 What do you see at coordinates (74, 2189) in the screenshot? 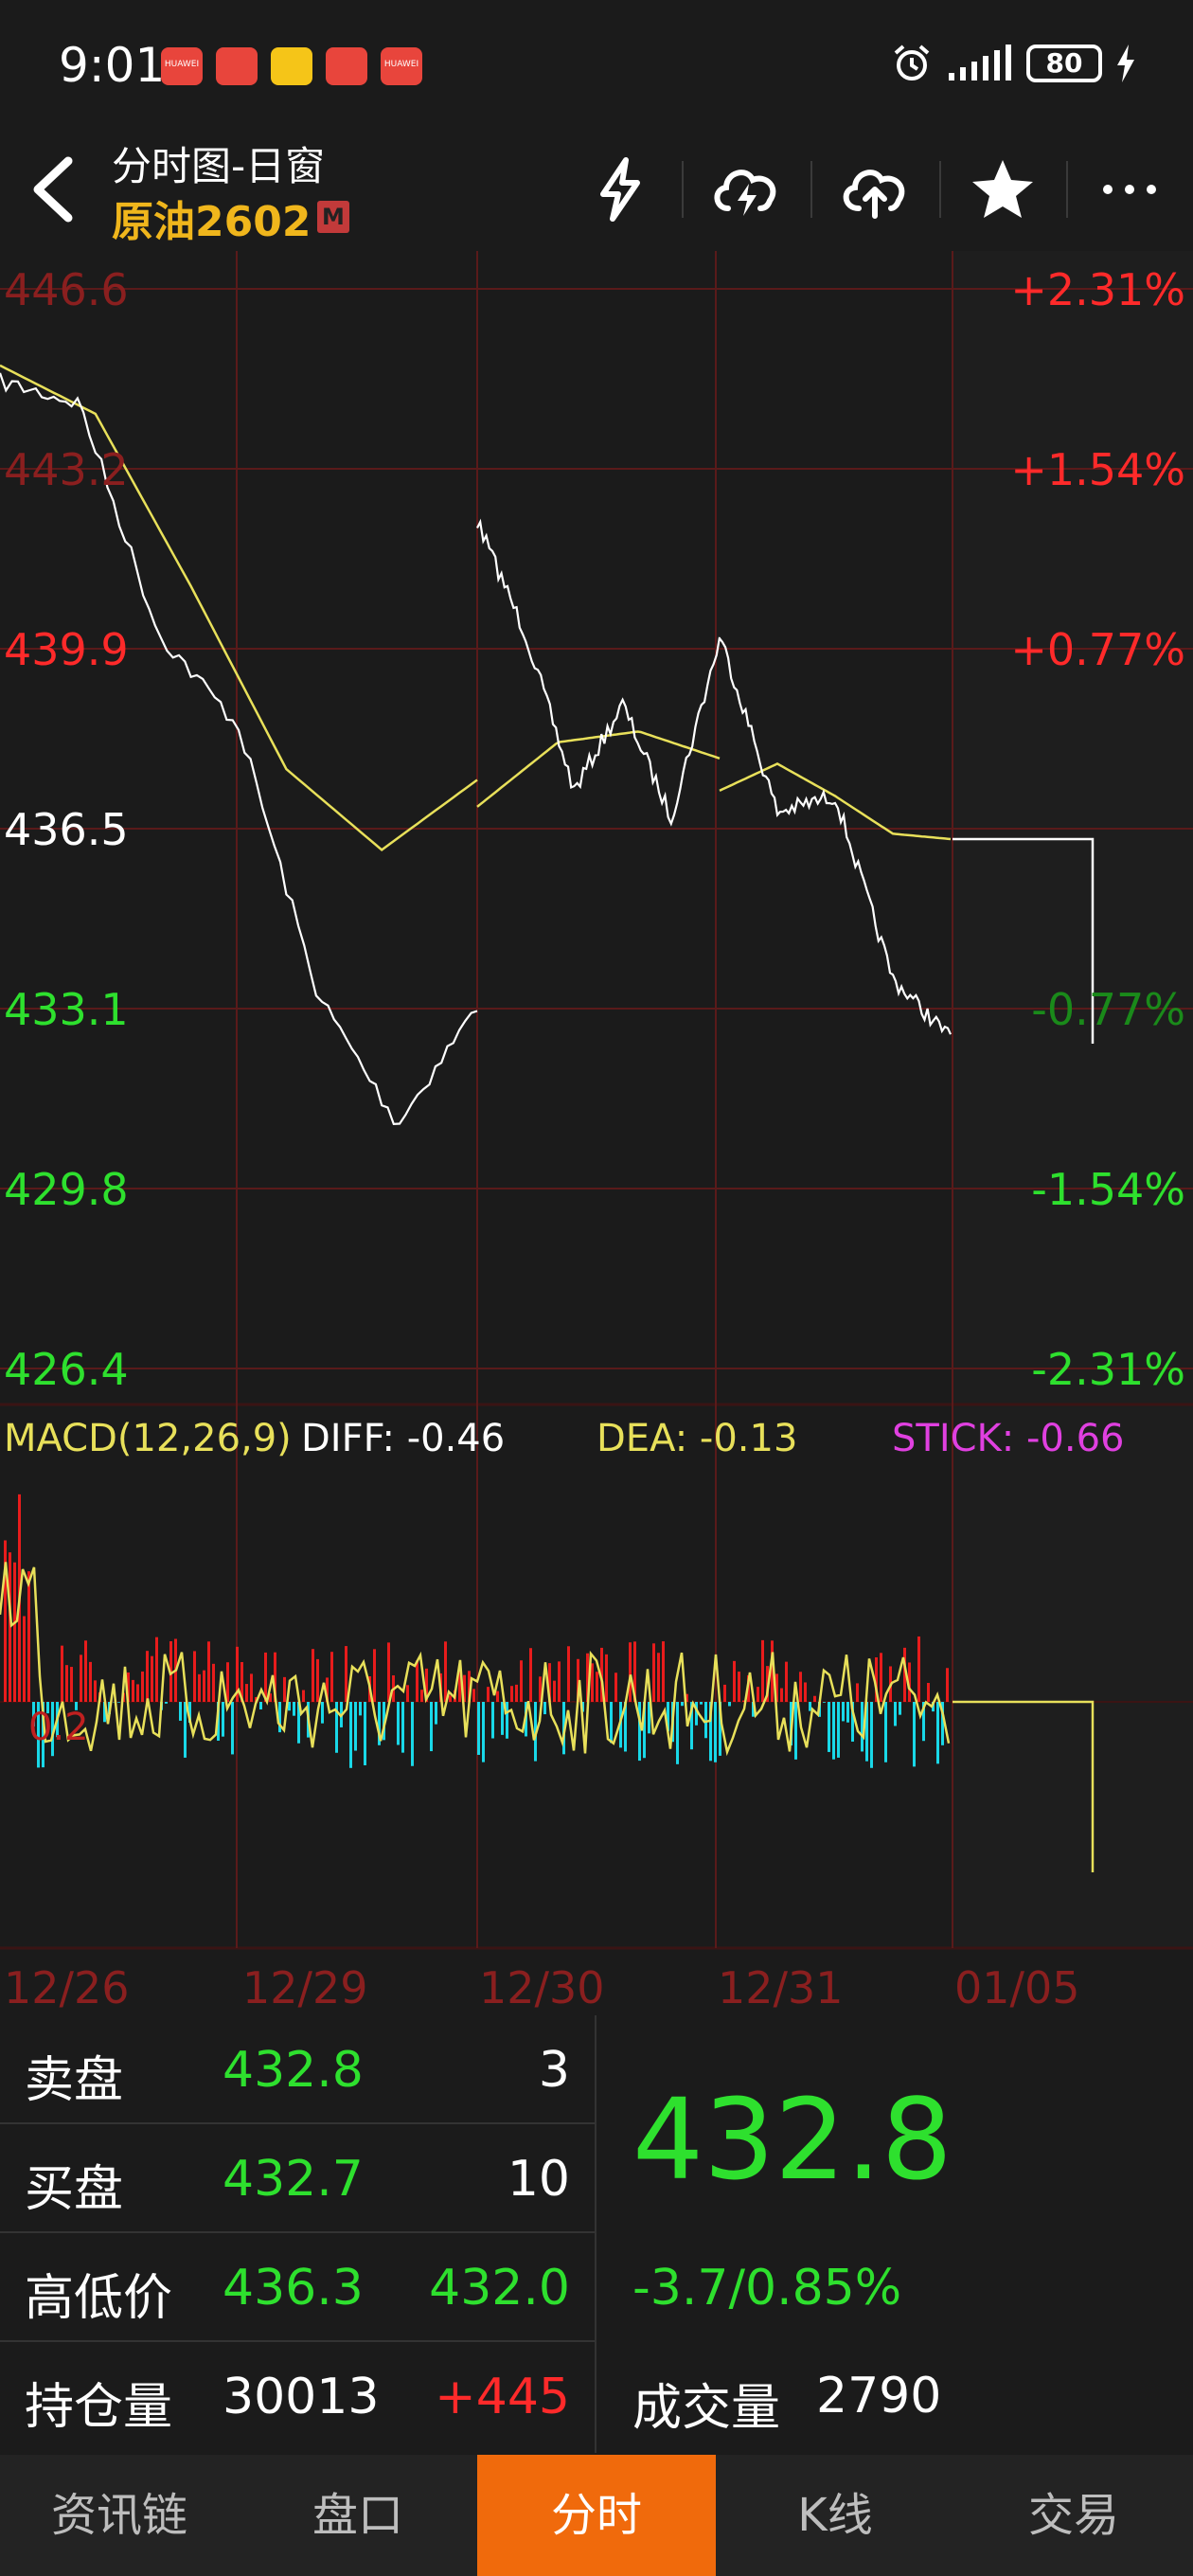
I see `bid-label: 买盘` at bounding box center [74, 2189].